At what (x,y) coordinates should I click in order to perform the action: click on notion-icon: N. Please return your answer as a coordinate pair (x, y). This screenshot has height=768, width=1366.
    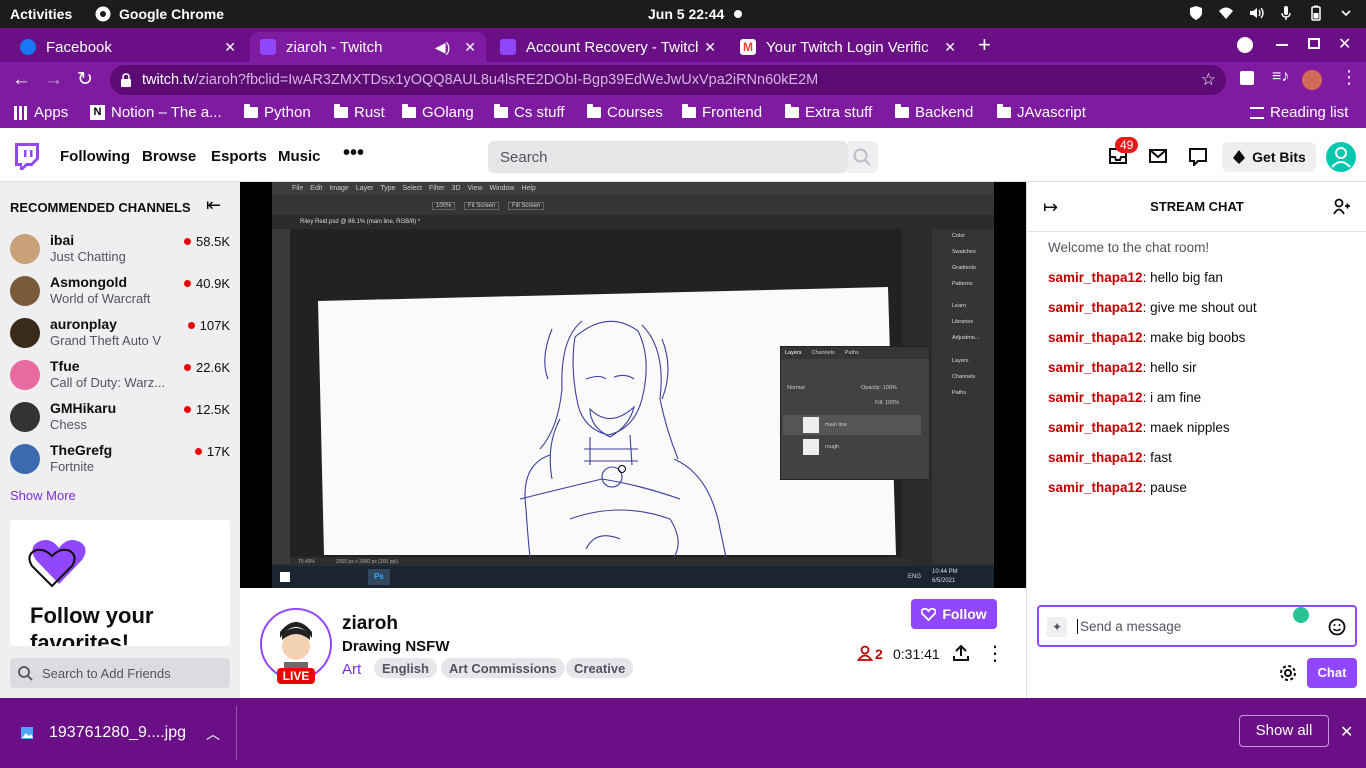
    Looking at the image, I should click on (97, 112).